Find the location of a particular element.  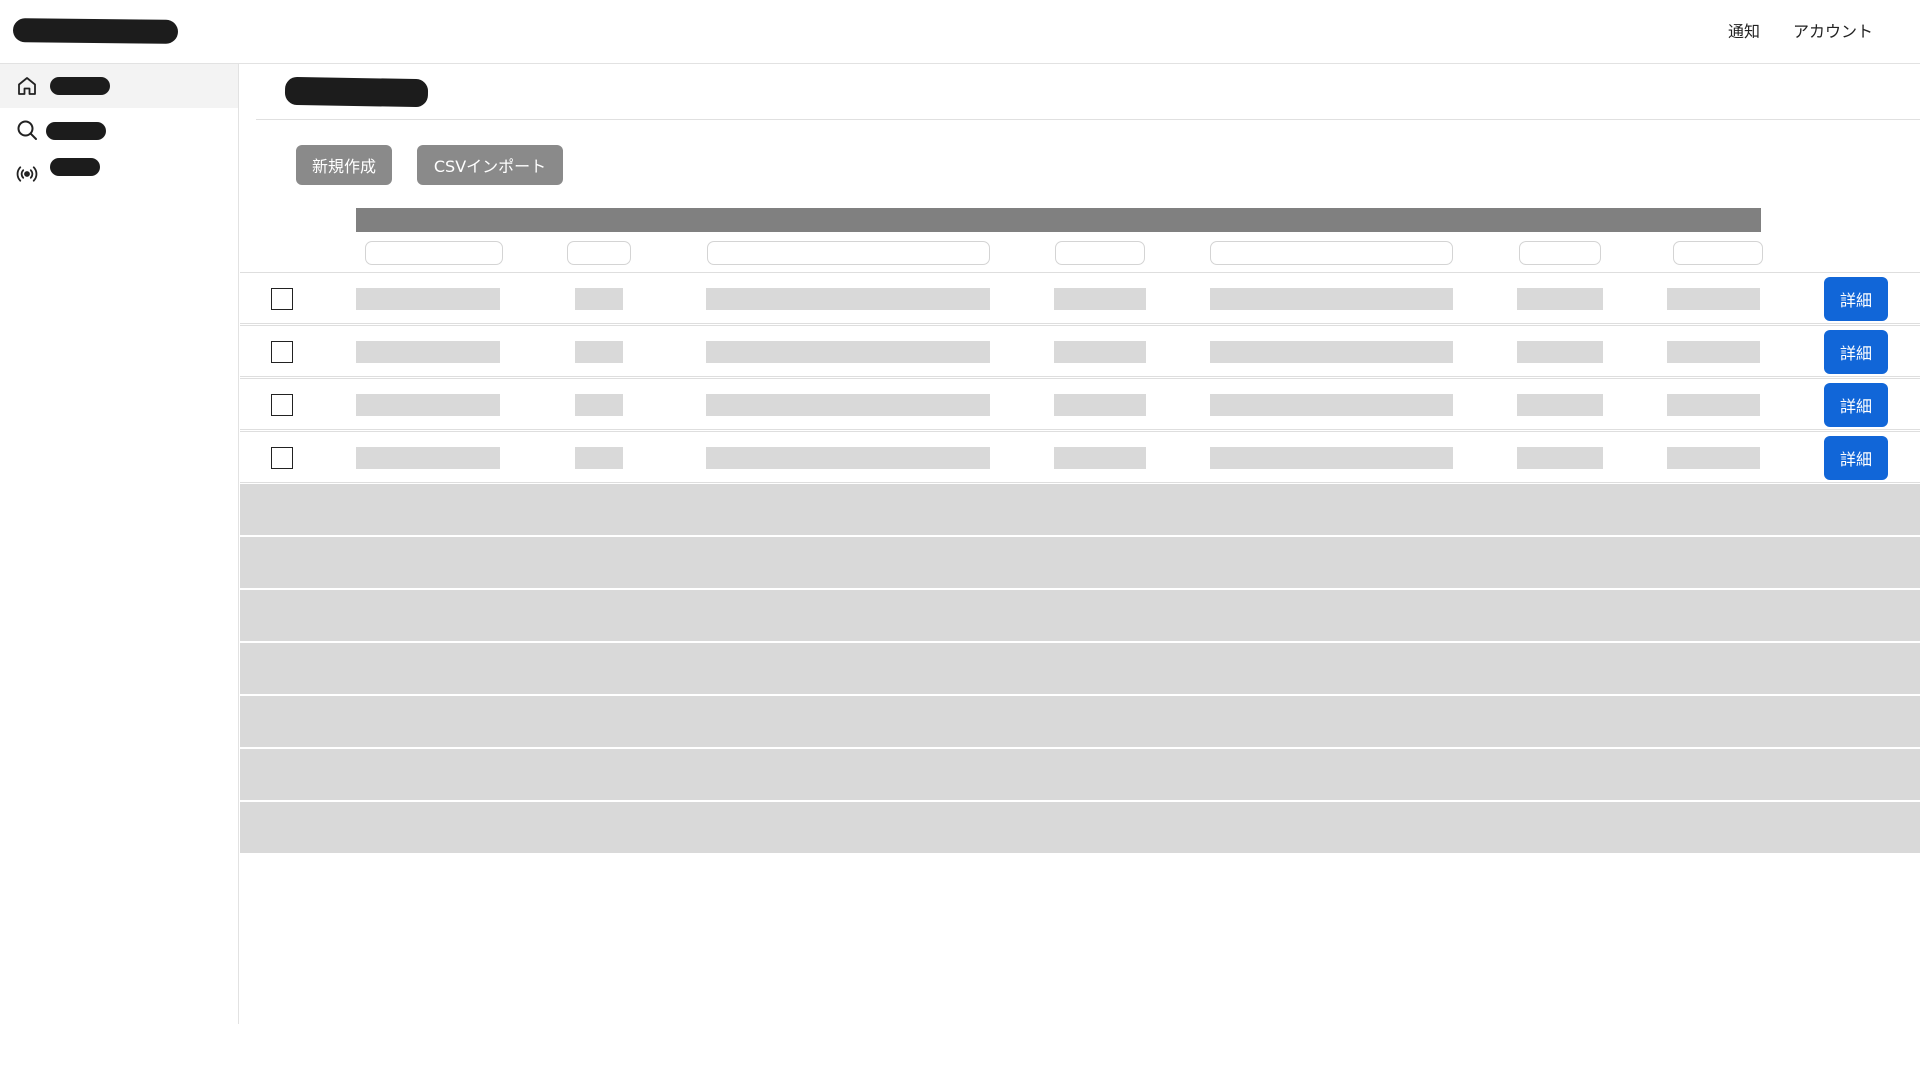

filter-input-col1 is located at coordinates (434, 253).